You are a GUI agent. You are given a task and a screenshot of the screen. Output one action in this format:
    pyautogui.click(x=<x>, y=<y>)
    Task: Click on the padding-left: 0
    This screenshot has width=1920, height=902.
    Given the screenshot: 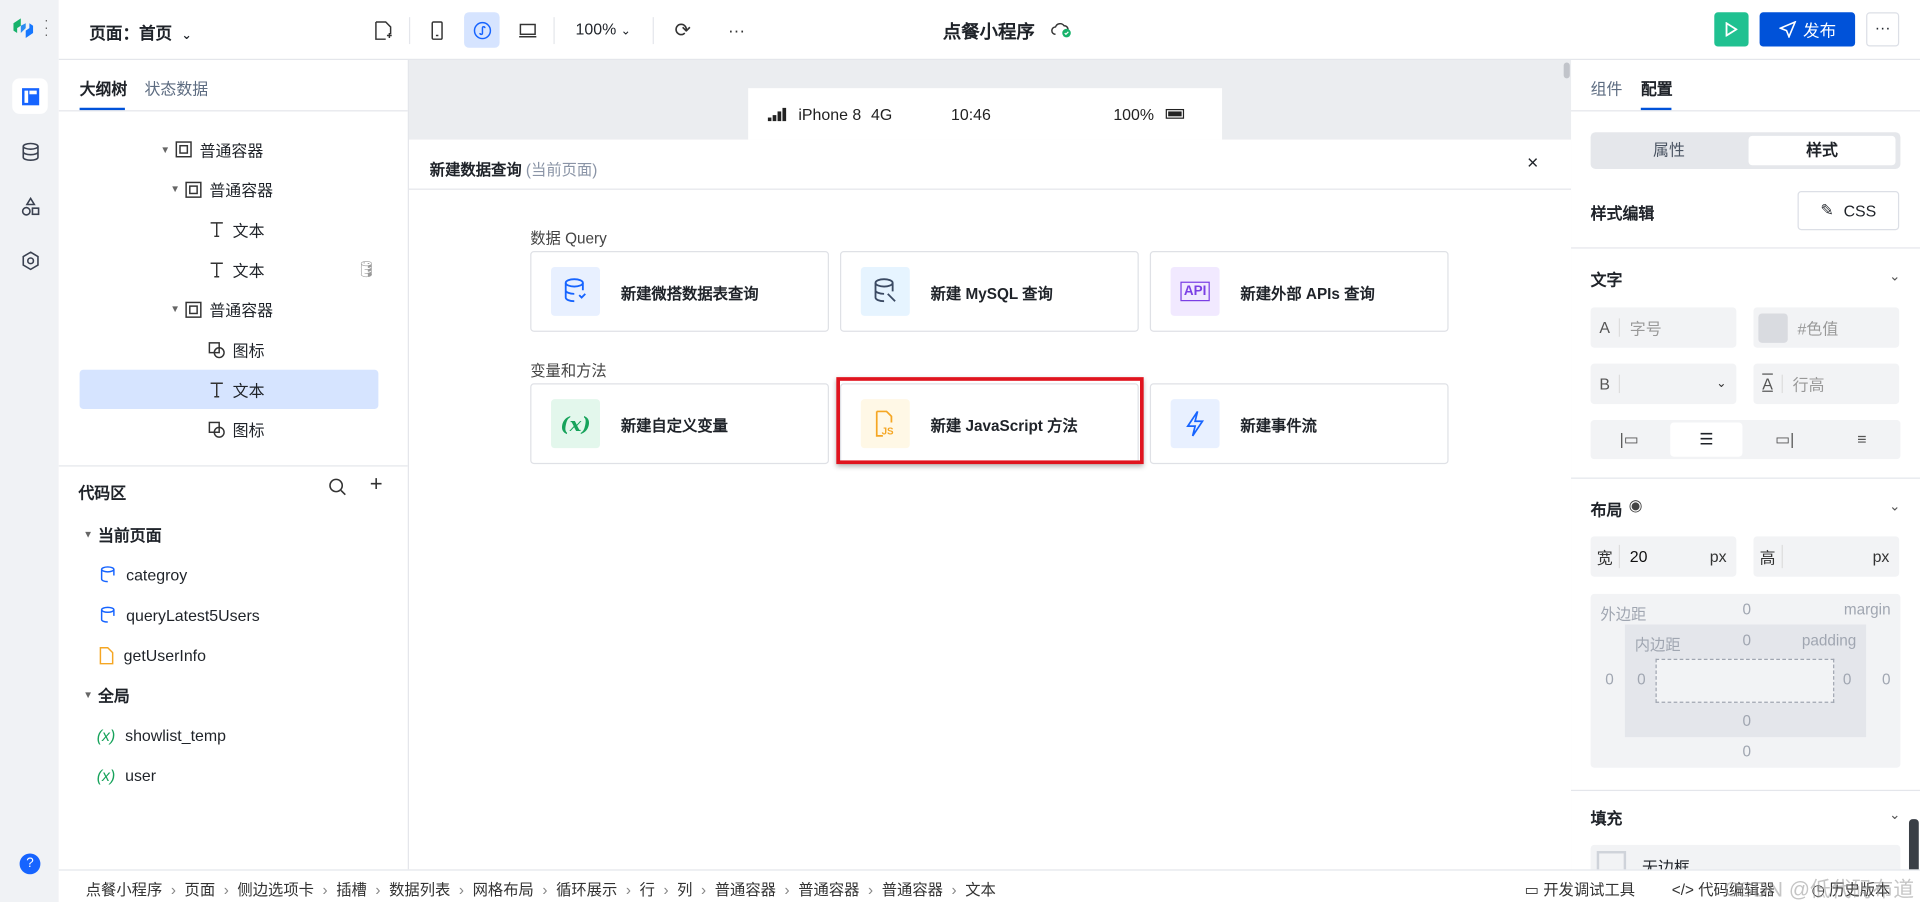 What is the action you would take?
    pyautogui.click(x=1641, y=679)
    